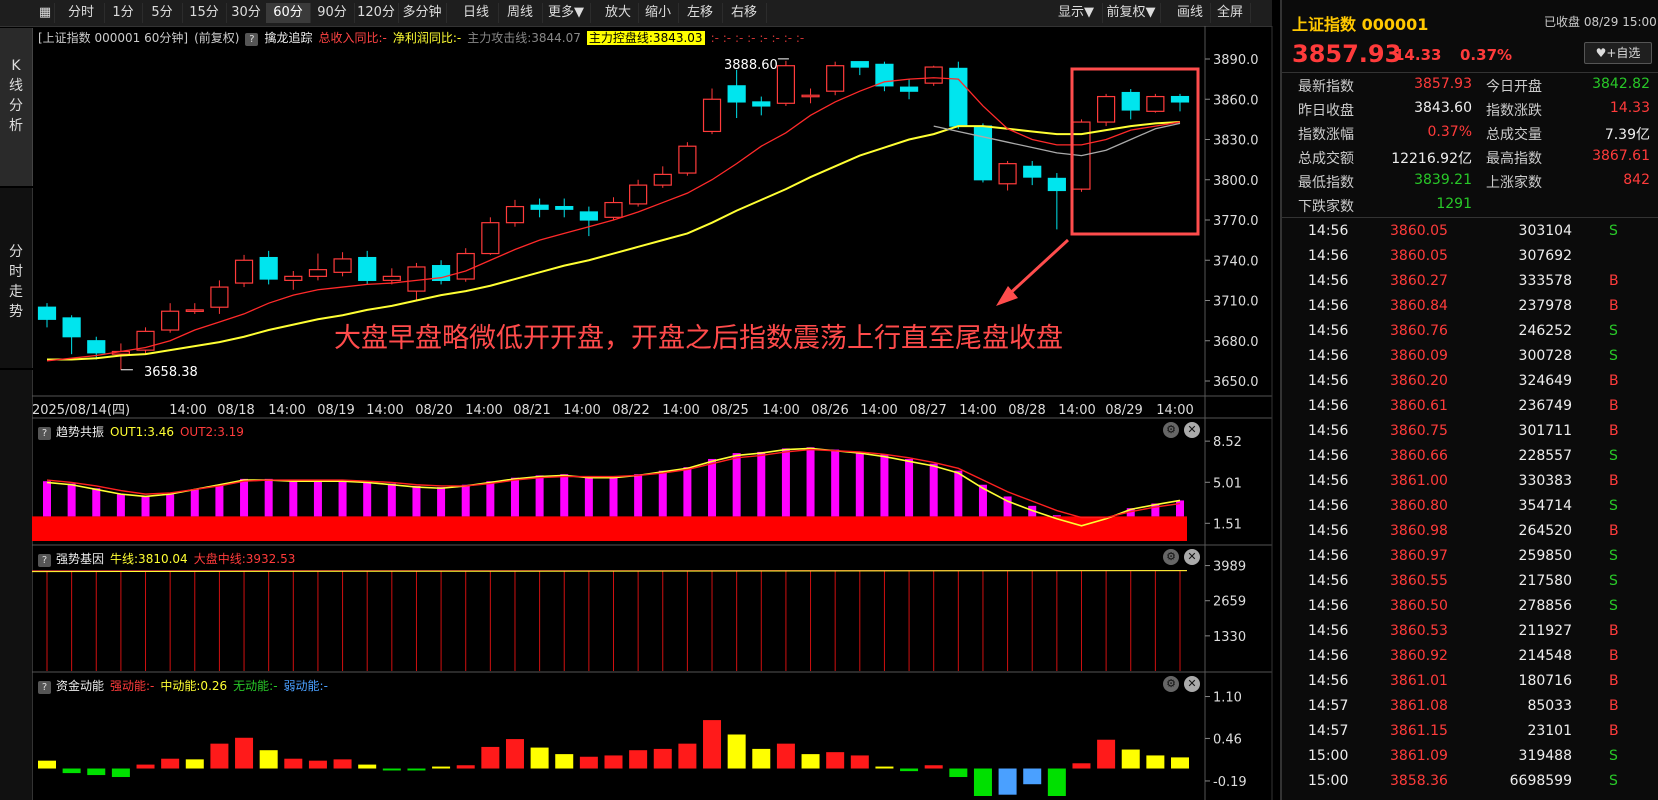  What do you see at coordinates (1419, 281) in the screenshot?
I see `tick-price: 3860.27` at bounding box center [1419, 281].